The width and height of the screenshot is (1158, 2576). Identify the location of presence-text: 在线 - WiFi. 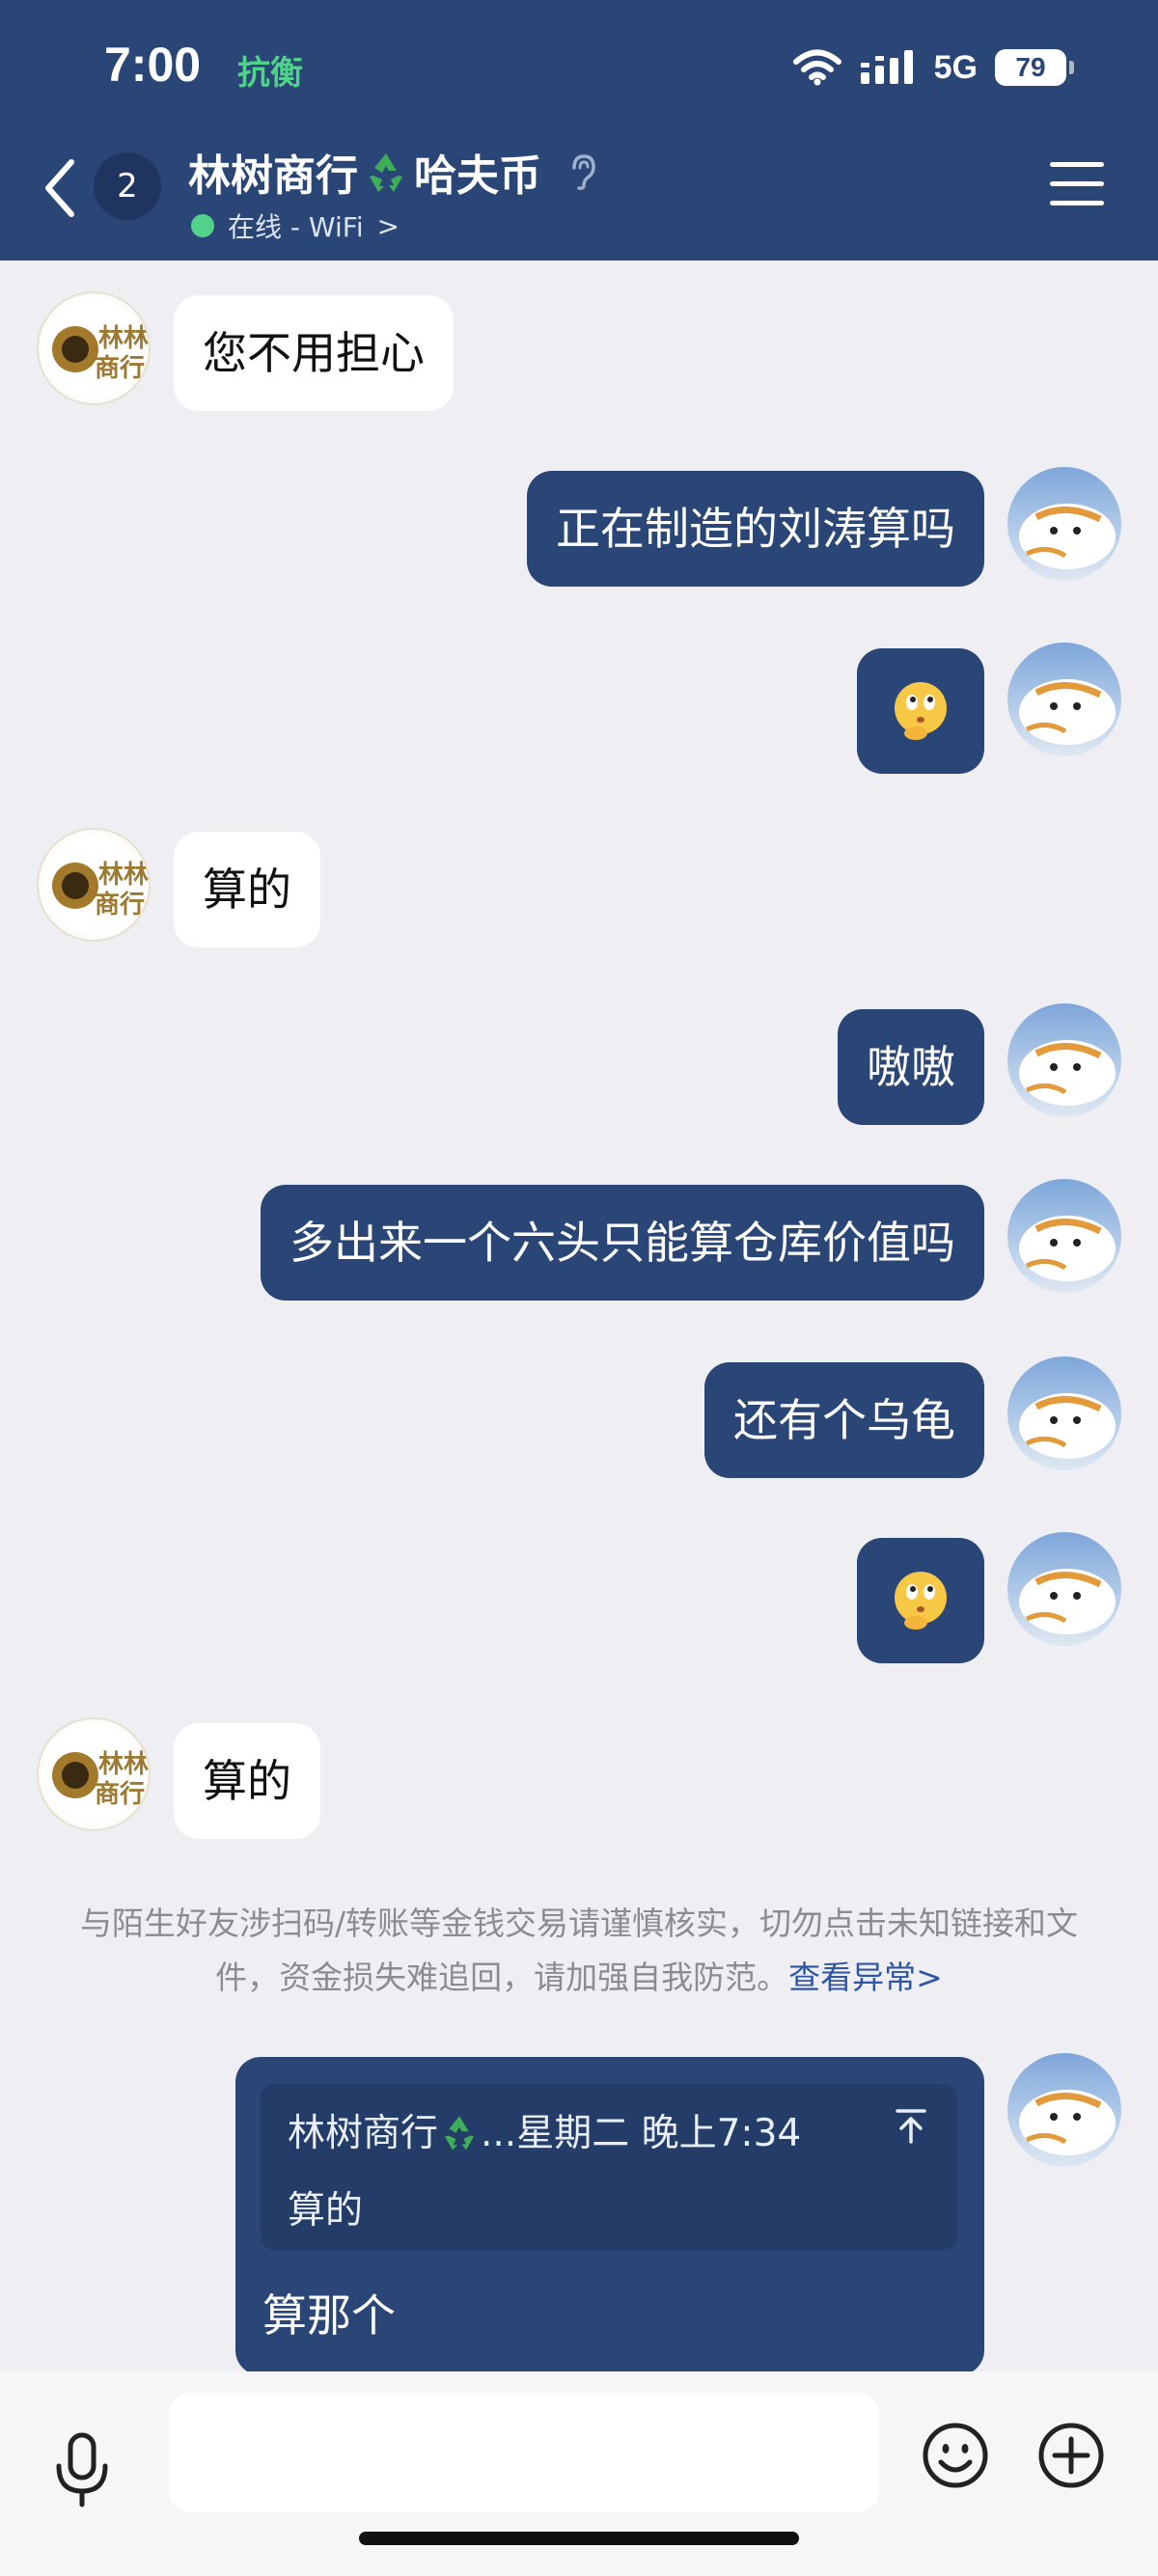
(296, 227).